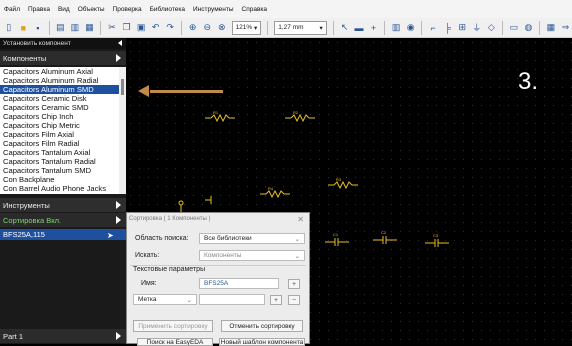 This screenshot has height=346, width=572. I want to click on menu-view: Вид, so click(64, 9).